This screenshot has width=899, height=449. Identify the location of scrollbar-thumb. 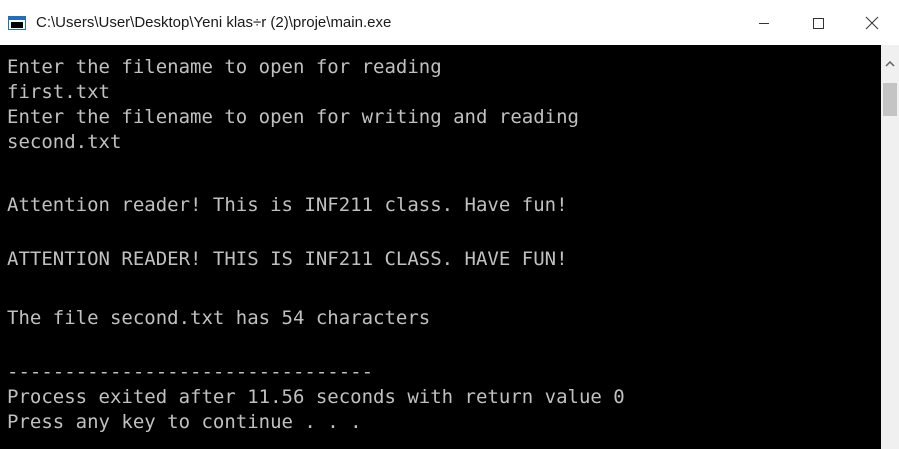
(890, 99).